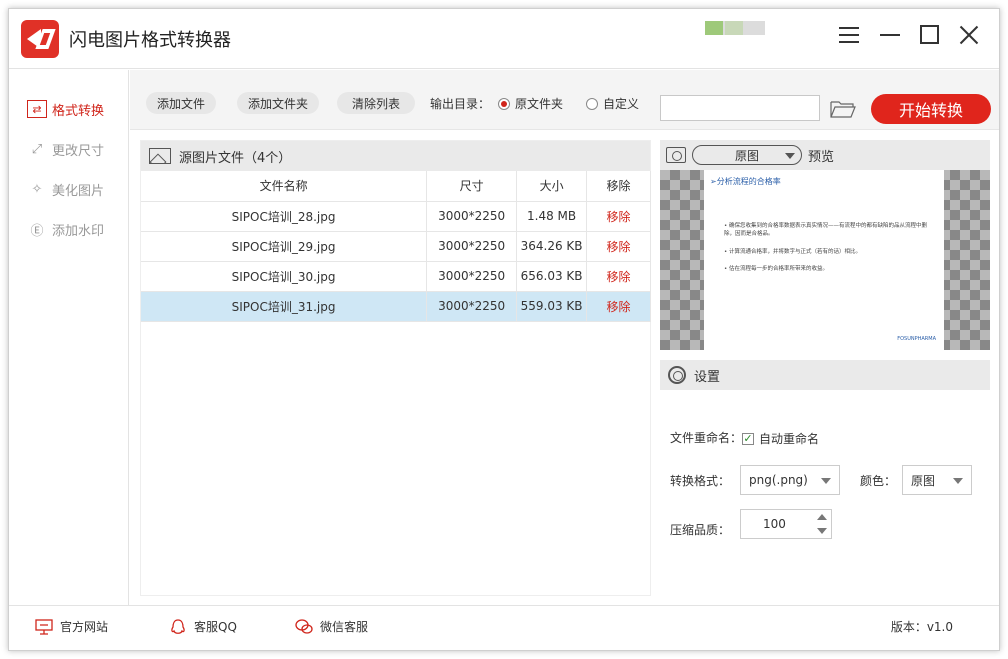 This screenshot has width=1008, height=659. Describe the element at coordinates (44, 626) in the screenshot. I see `monitor-icon` at that location.